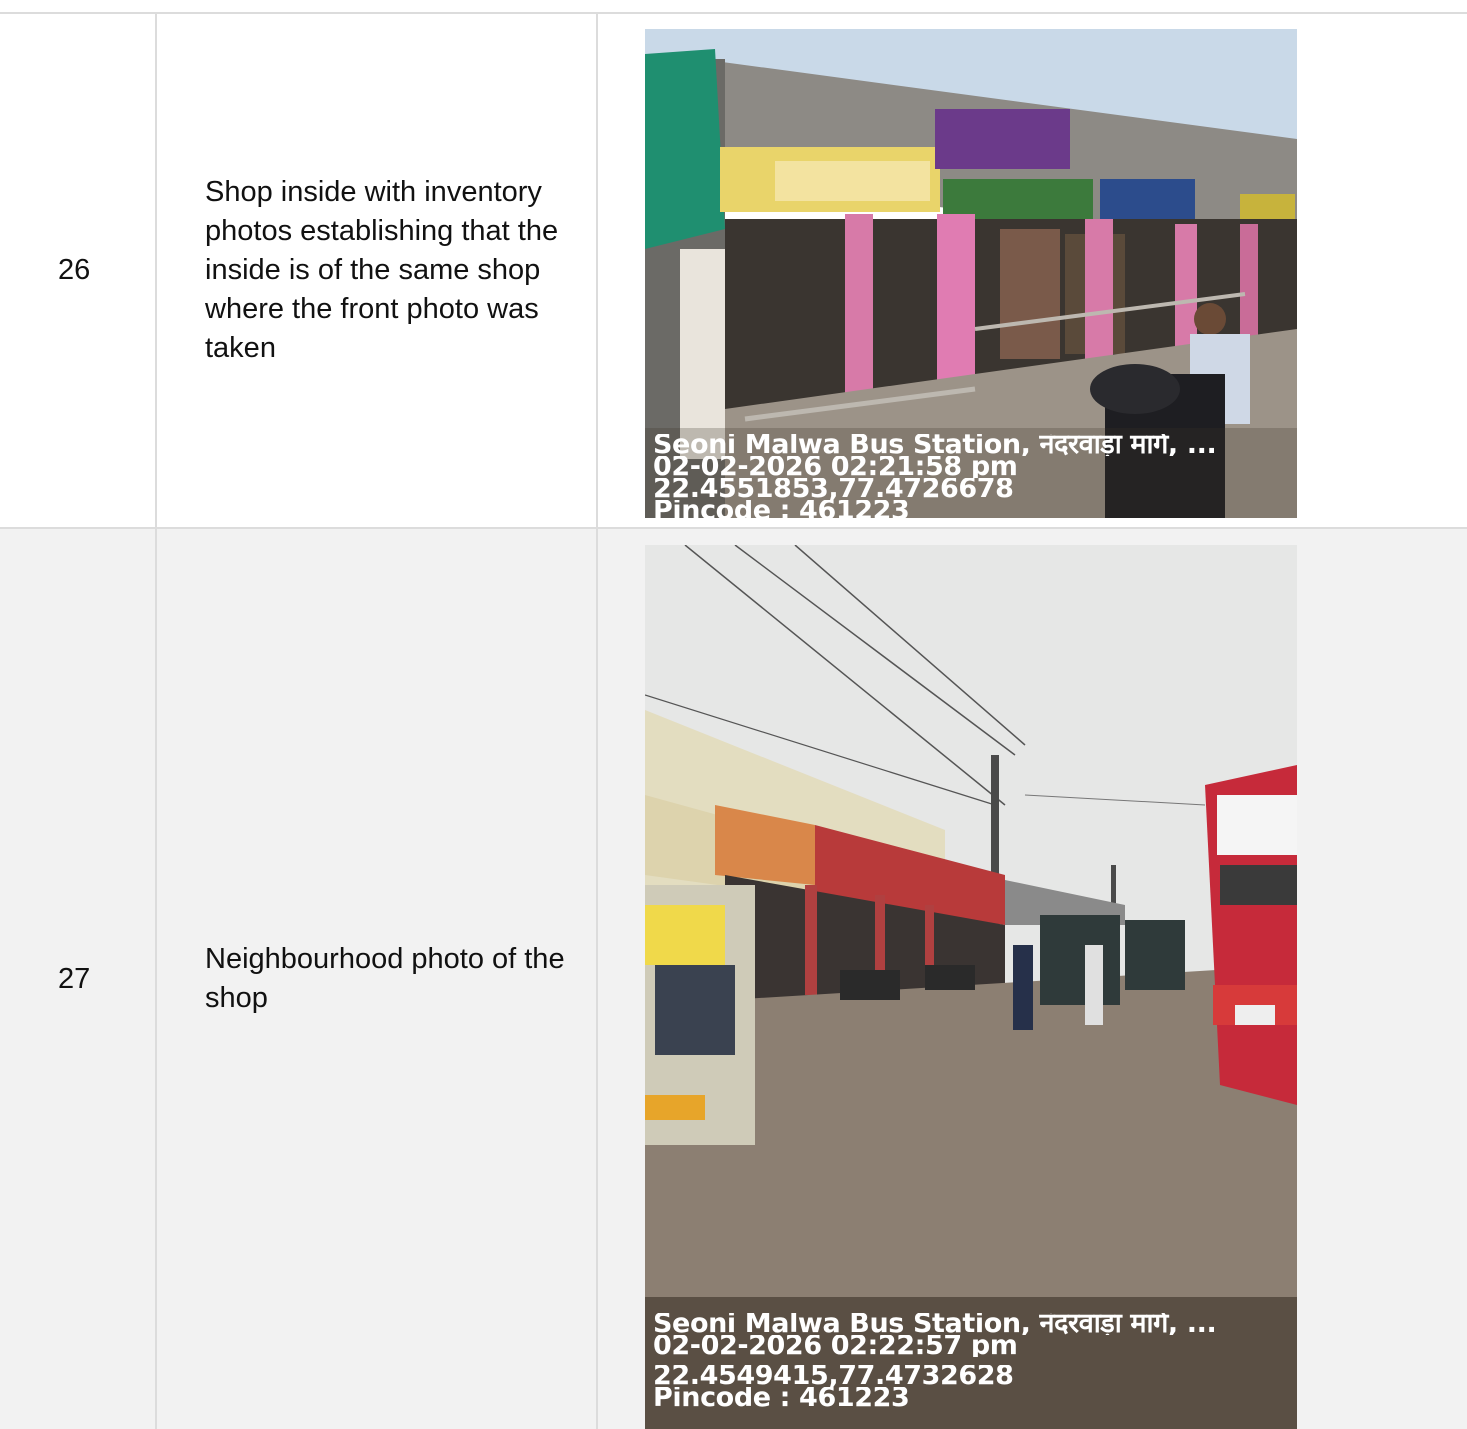 The width and height of the screenshot is (1467, 1429). I want to click on geotag-coordinates: 22.4549415,77.4732628, so click(833, 1376).